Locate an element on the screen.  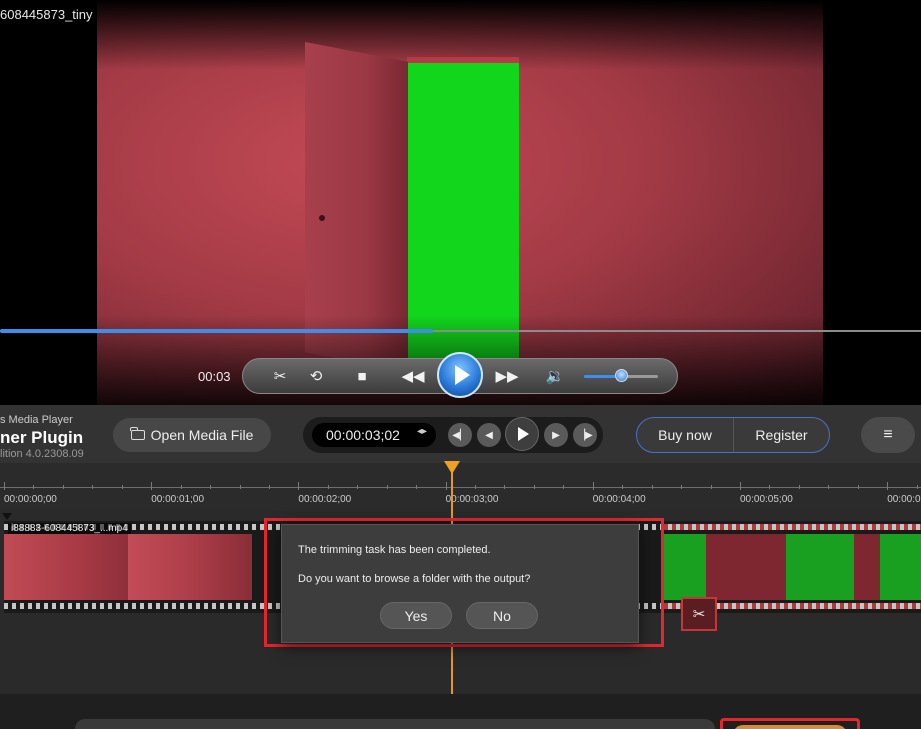
scissors-icon: ✂ is located at coordinates (699, 614).